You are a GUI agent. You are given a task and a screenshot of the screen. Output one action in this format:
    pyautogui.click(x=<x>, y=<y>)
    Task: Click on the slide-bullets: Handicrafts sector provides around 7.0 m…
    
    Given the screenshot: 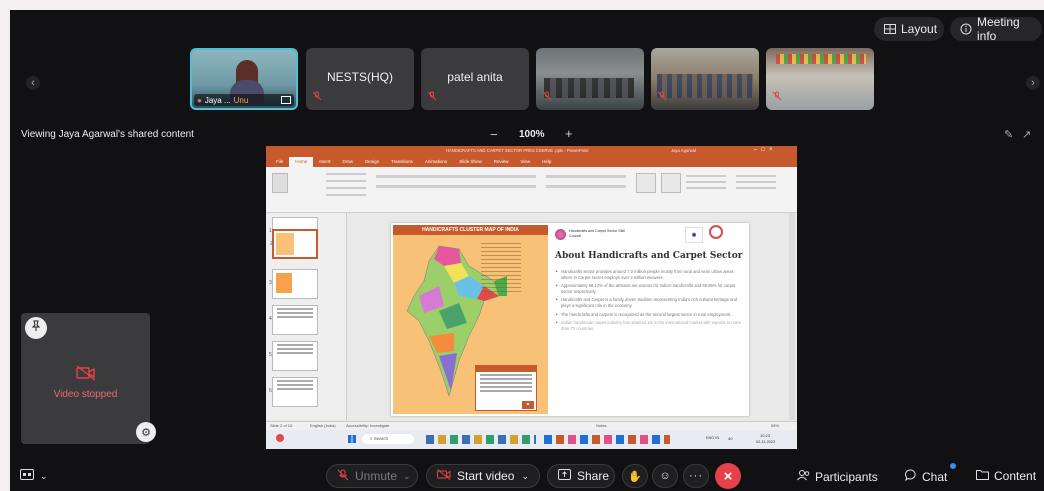 What is the action you would take?
    pyautogui.click(x=648, y=301)
    